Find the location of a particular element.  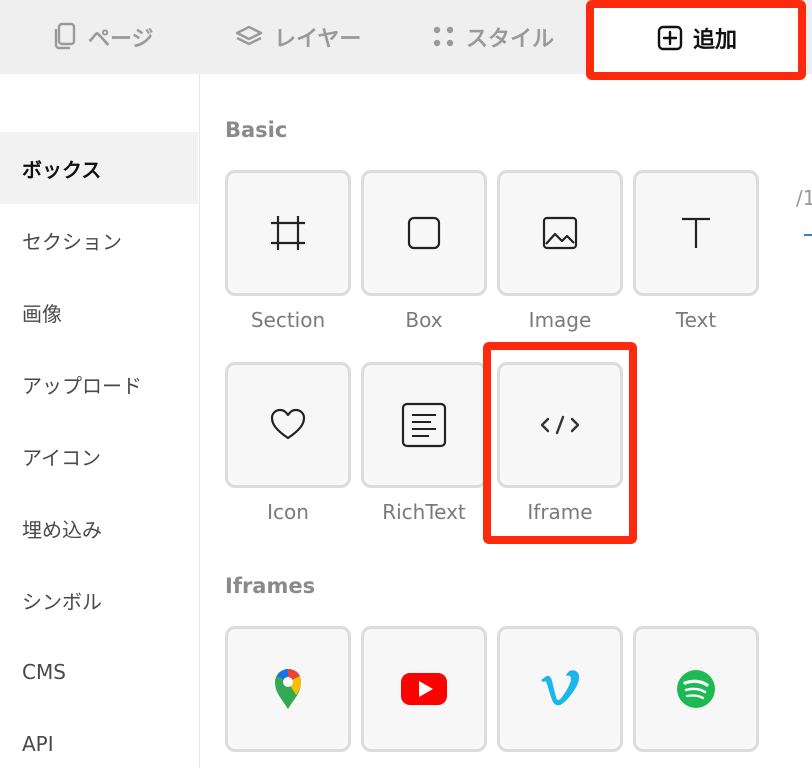

sidebar-item-icon: アイコン is located at coordinates (99, 456).